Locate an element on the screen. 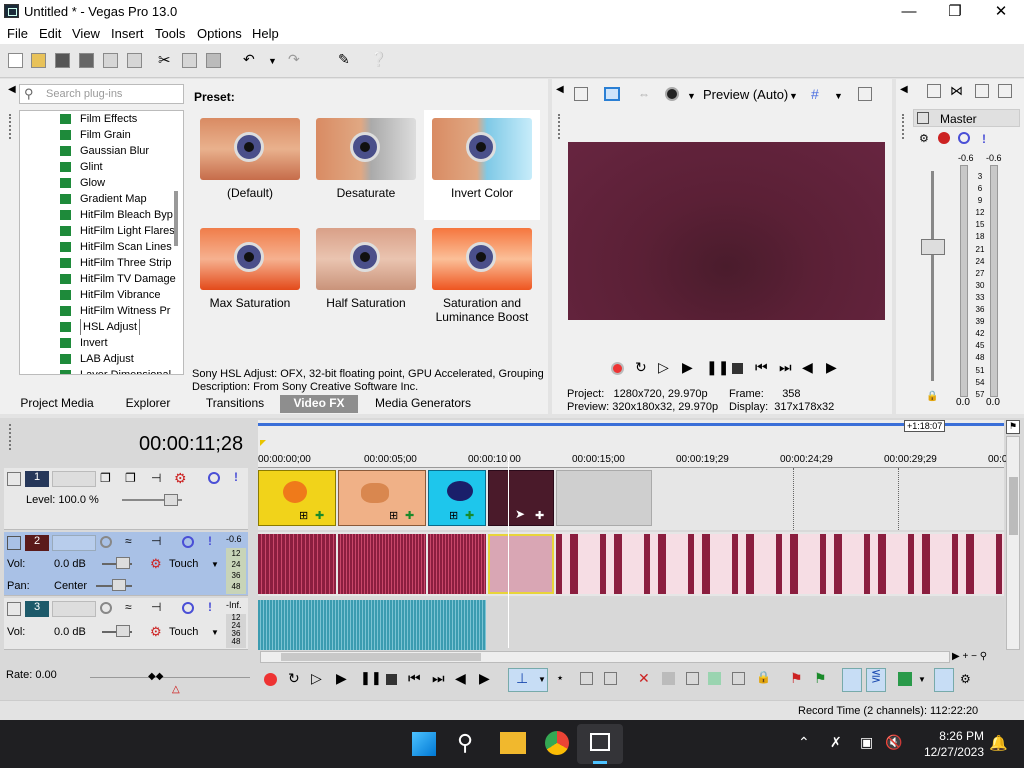  master-grip is located at coordinates (904, 126).